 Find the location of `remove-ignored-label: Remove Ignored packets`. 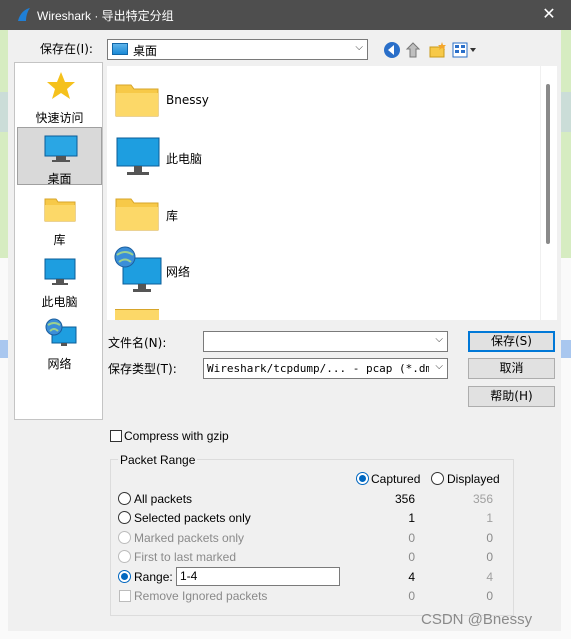

remove-ignored-label: Remove Ignored packets is located at coordinates (201, 596).